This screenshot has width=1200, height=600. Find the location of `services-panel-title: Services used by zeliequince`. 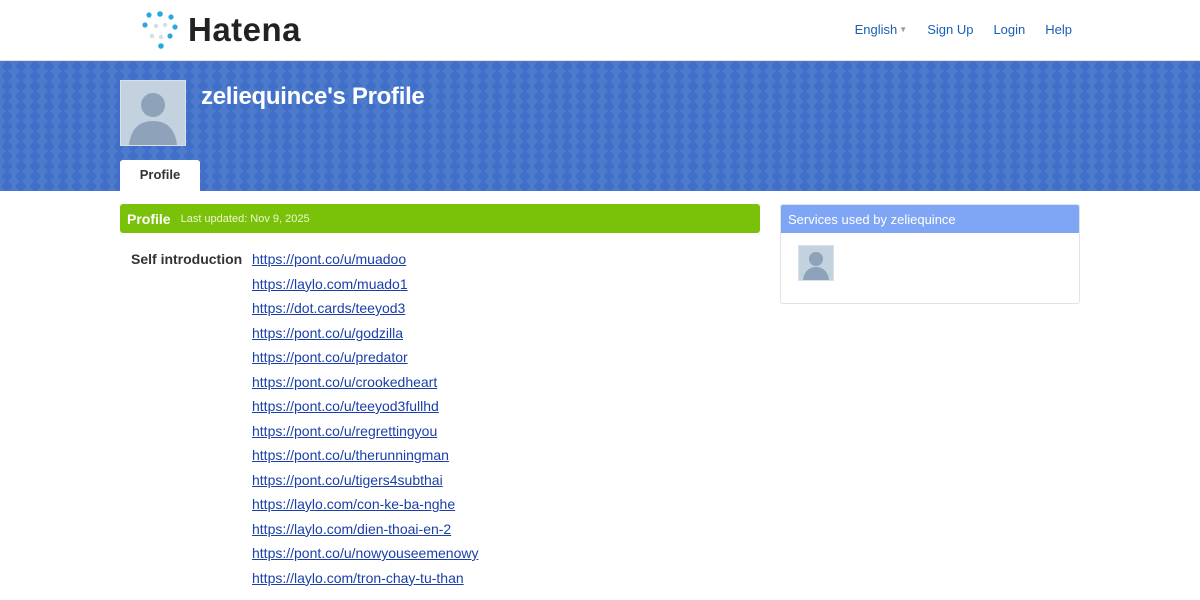

services-panel-title: Services used by zeliequince is located at coordinates (930, 219).